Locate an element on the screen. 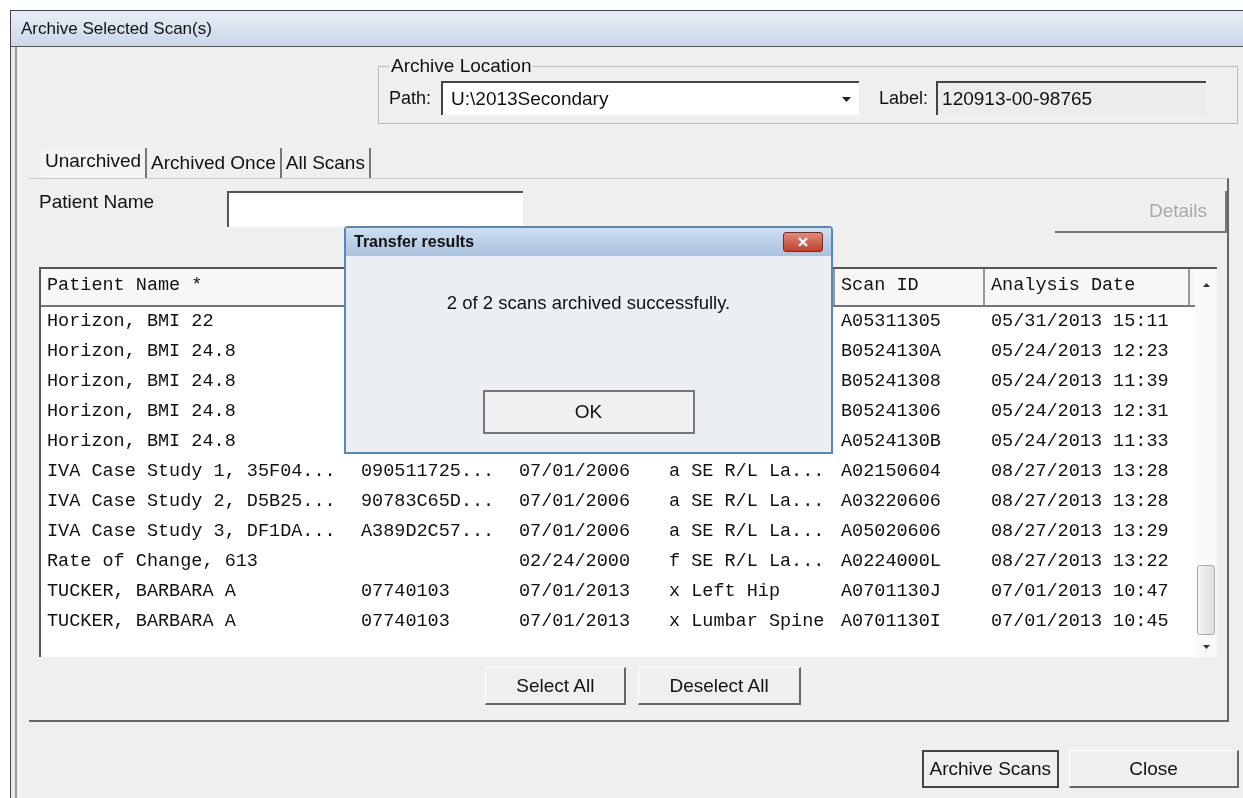 This screenshot has width=1243, height=798. table-cell: A03220606 is located at coordinates (891, 501).